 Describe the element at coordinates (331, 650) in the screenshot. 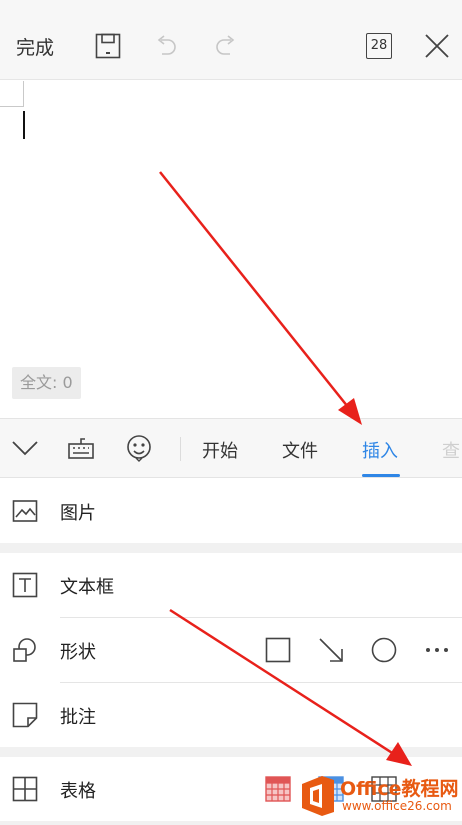

I see `arrow-shape-icon` at that location.